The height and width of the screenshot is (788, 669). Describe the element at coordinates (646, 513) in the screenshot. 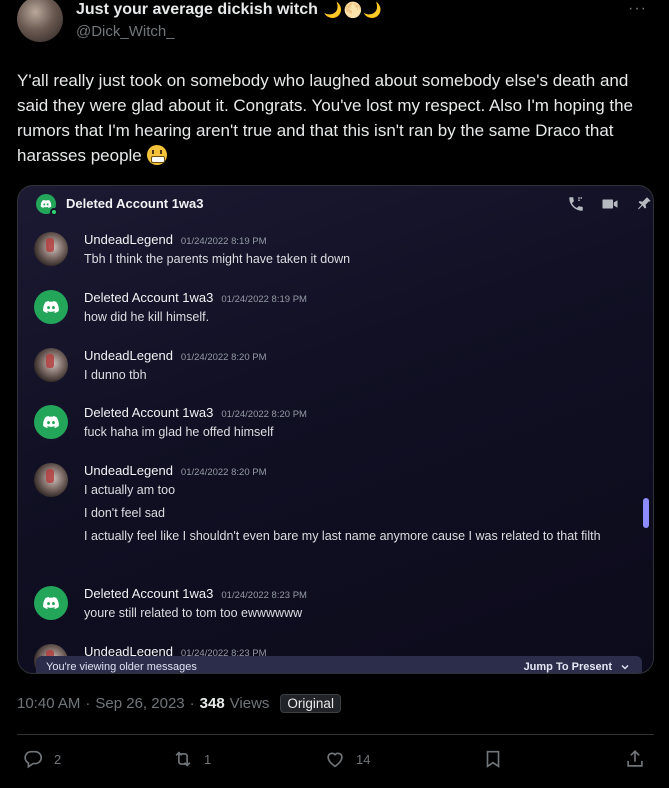

I see `scrollbar-thumb` at that location.